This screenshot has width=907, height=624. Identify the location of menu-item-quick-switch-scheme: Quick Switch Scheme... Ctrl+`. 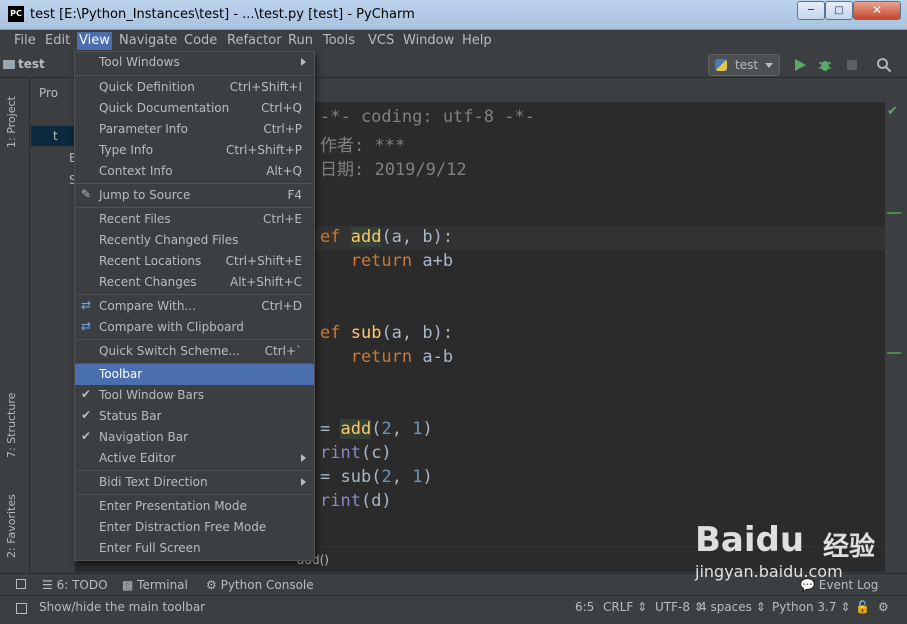
(194, 351).